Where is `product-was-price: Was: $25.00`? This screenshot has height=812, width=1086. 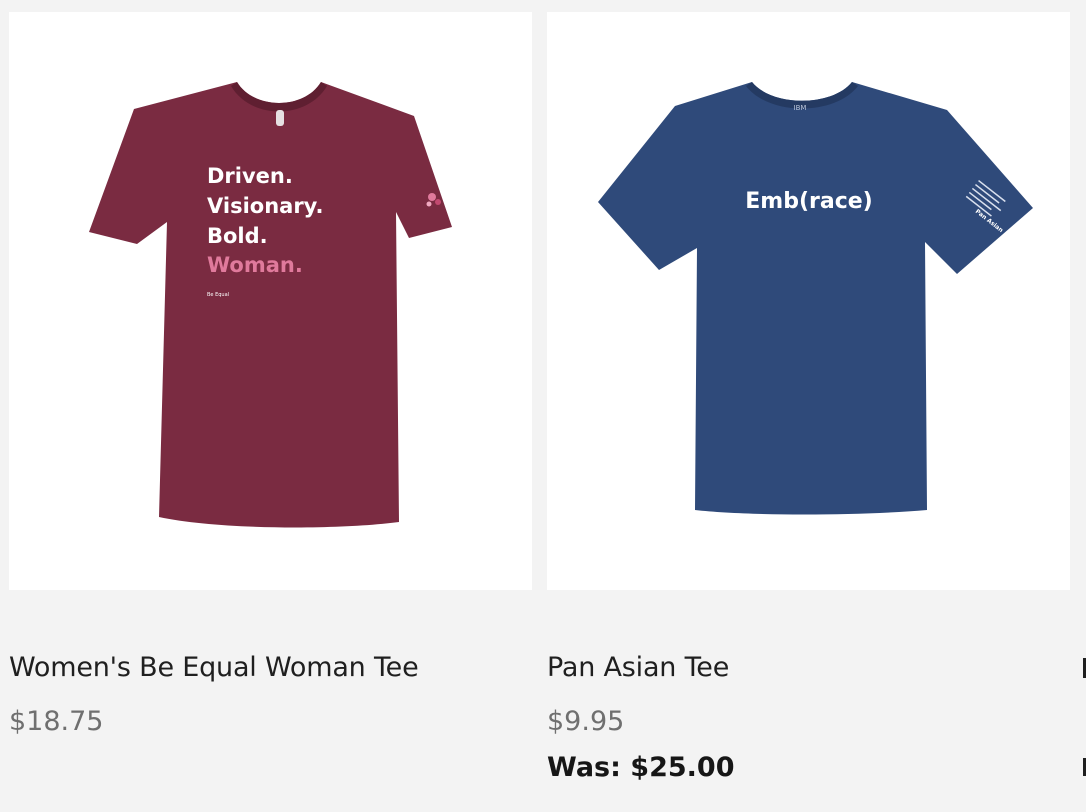
product-was-price: Was: $25.00 is located at coordinates (641, 767).